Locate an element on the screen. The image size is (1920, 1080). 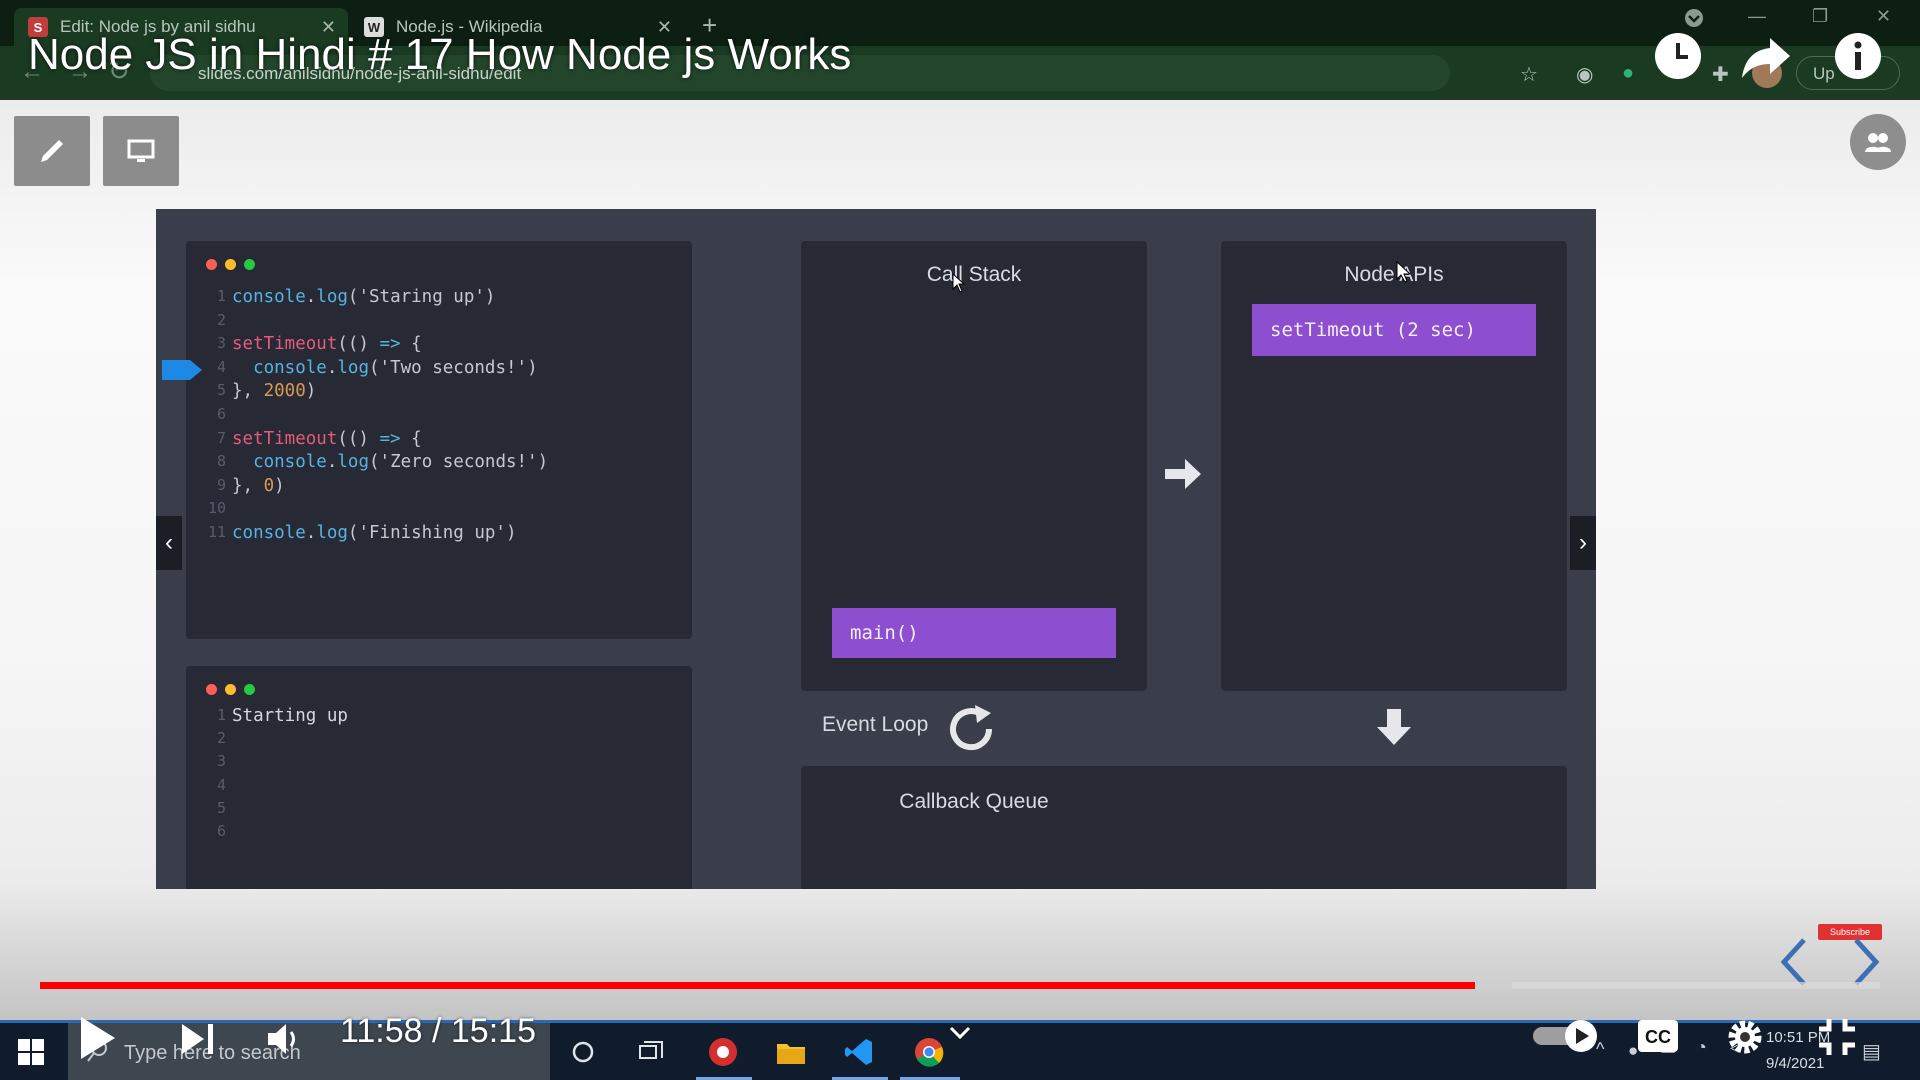
down-arrow-icon is located at coordinates (1394, 727).